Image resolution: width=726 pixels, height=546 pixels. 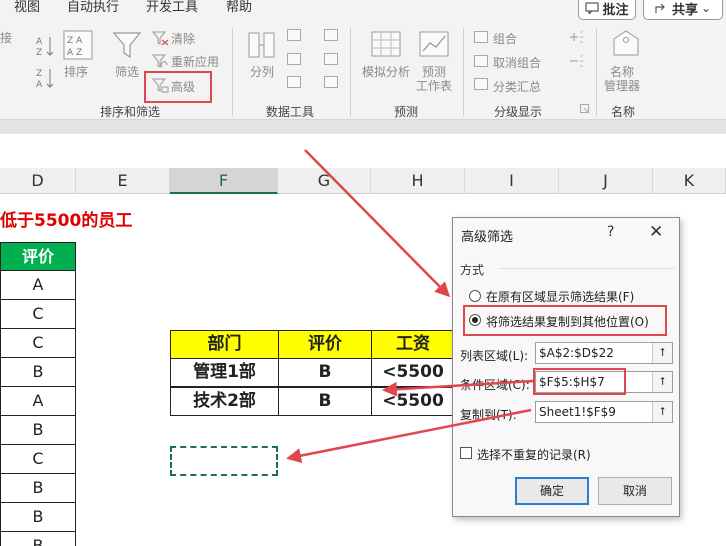 What do you see at coordinates (458, 388) in the screenshot?
I see `arrow-to-criteria-range` at bounding box center [458, 388].